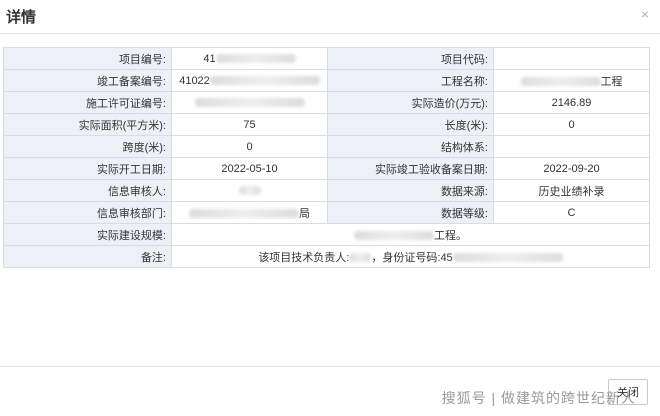  Describe the element at coordinates (249, 168) in the screenshot. I see `actual-start-date-value: 2022-05-10` at that location.